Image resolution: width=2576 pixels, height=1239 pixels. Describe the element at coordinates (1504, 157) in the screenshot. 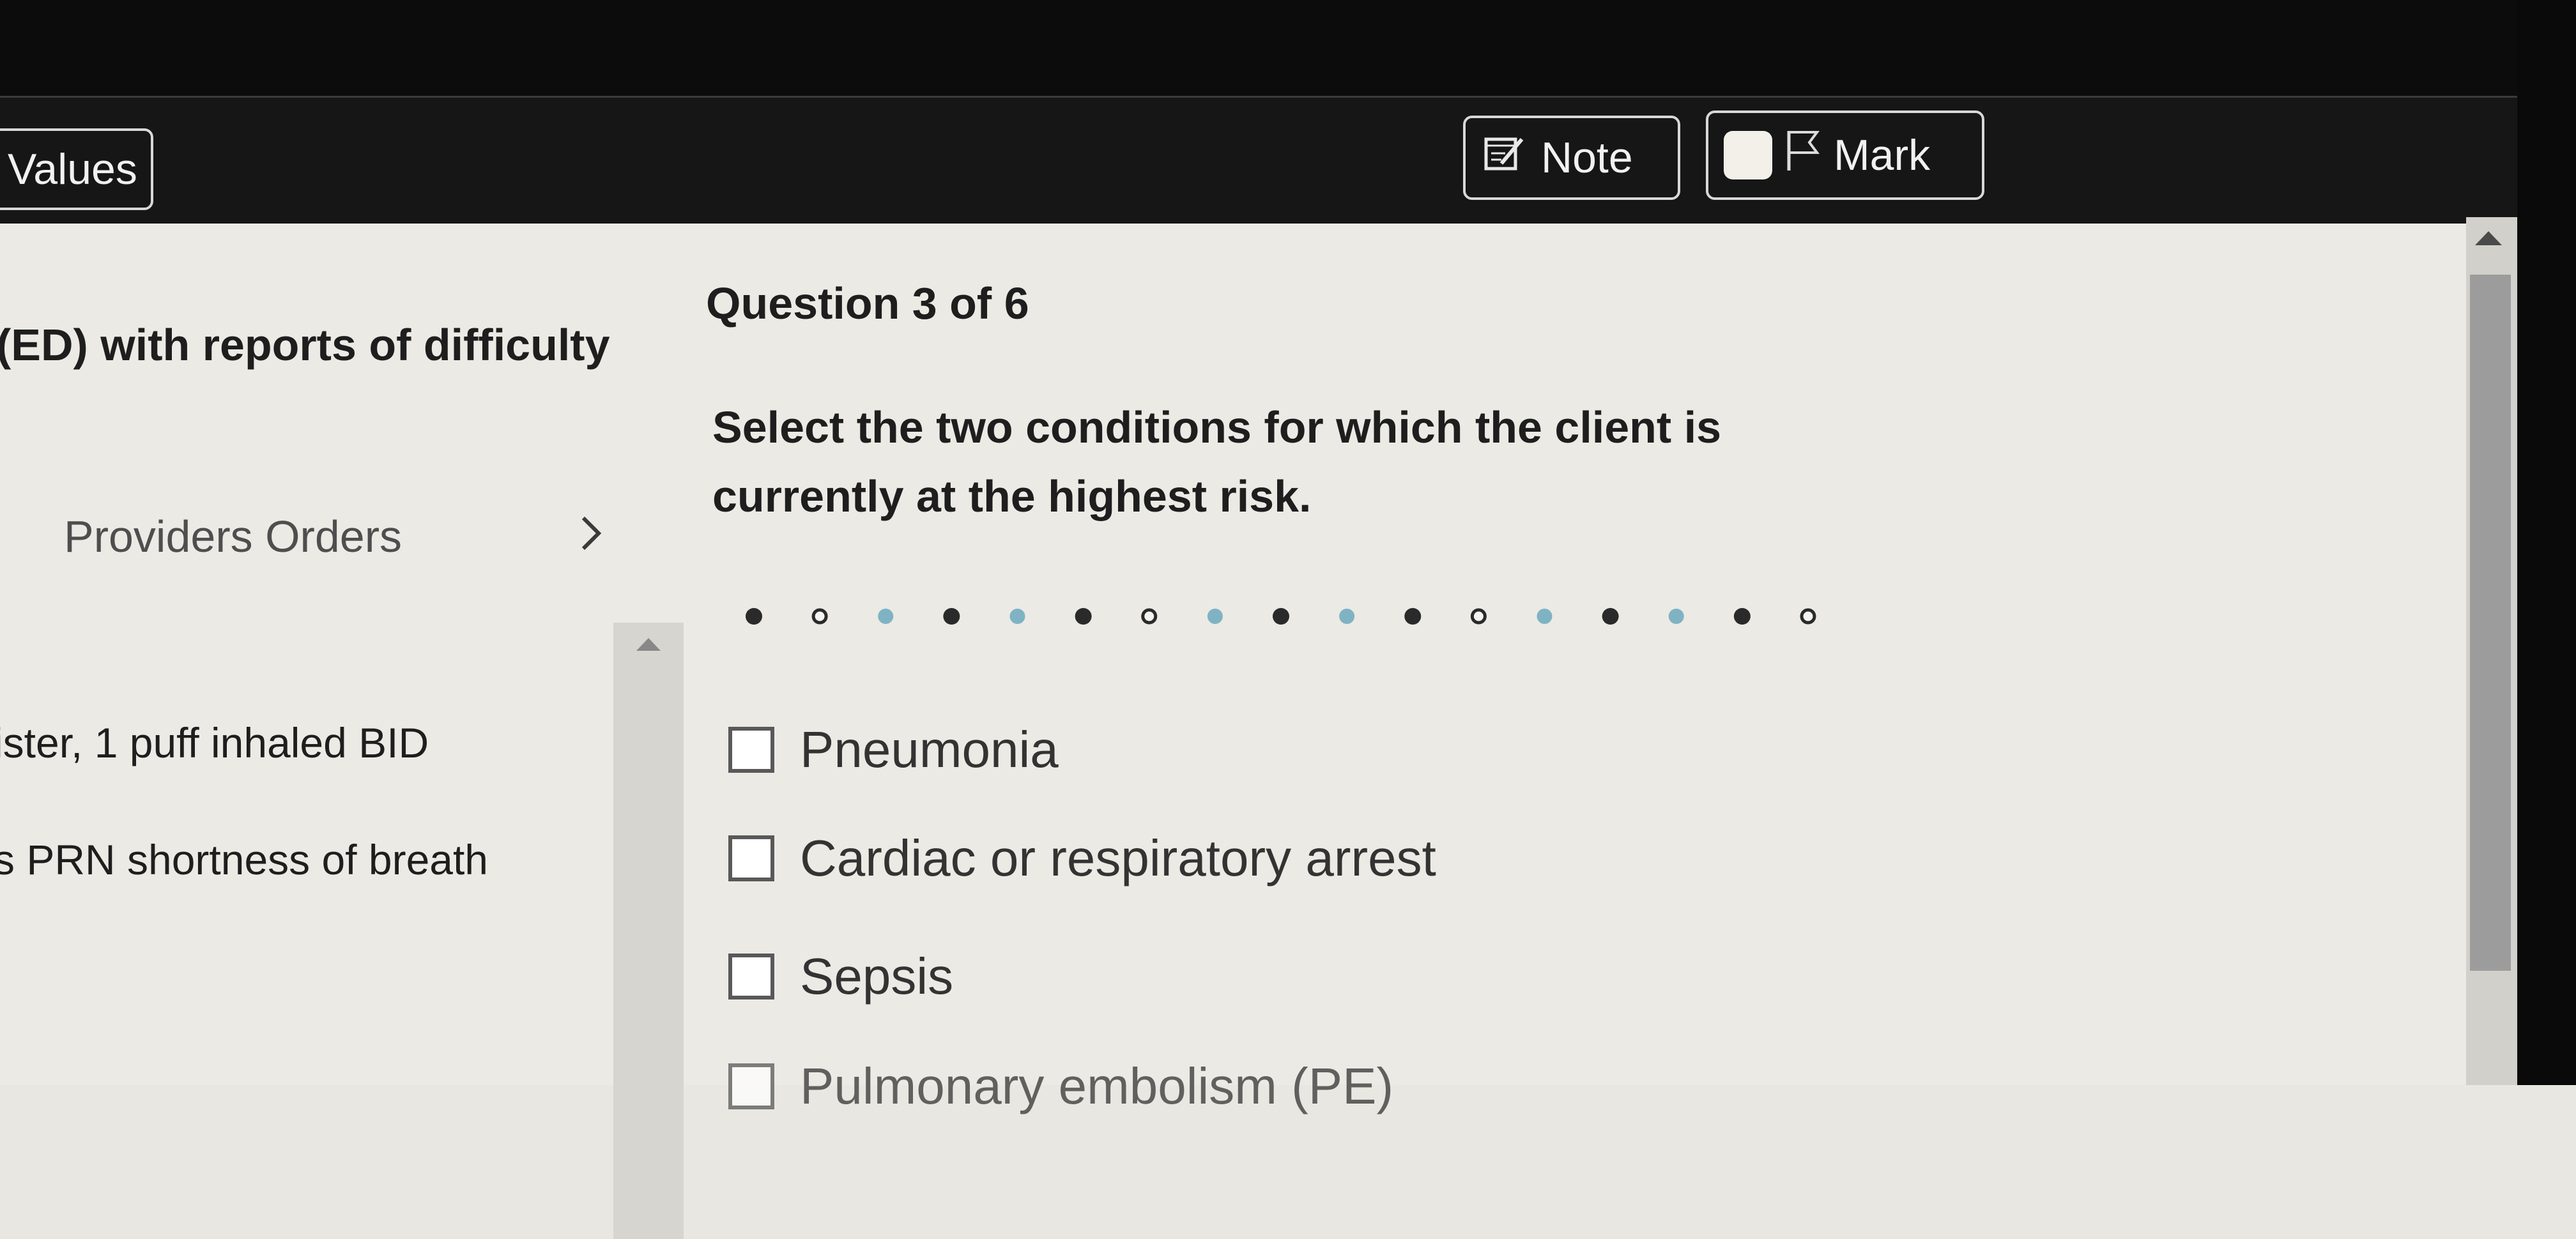

I see `note-pencil-icon` at that location.